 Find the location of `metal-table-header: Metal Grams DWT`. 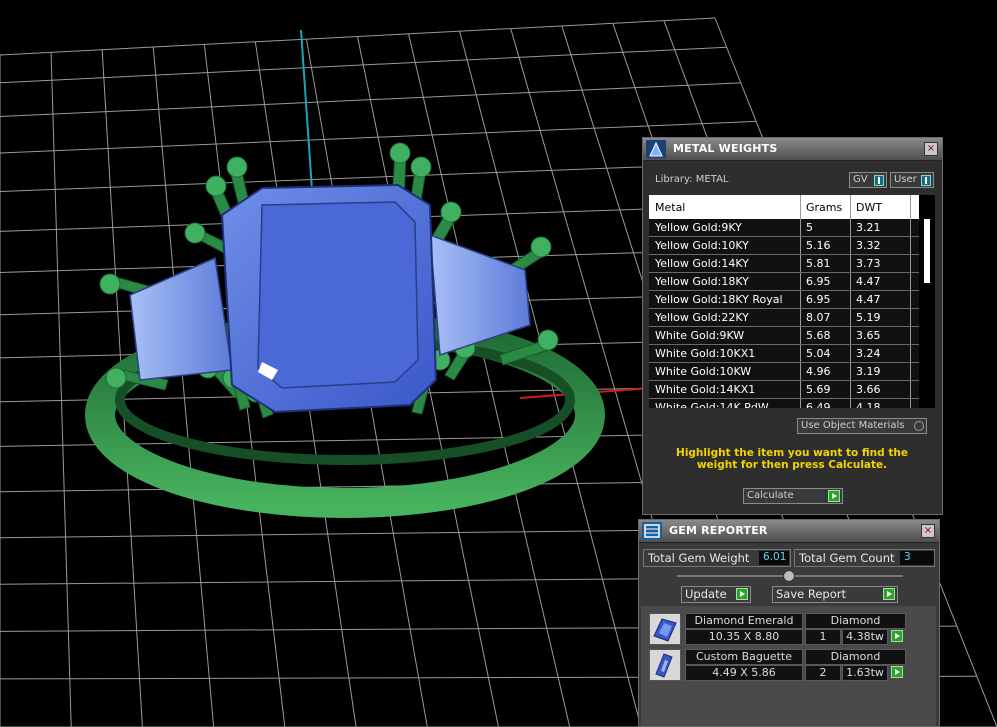

metal-table-header: Metal Grams DWT is located at coordinates (784, 207).